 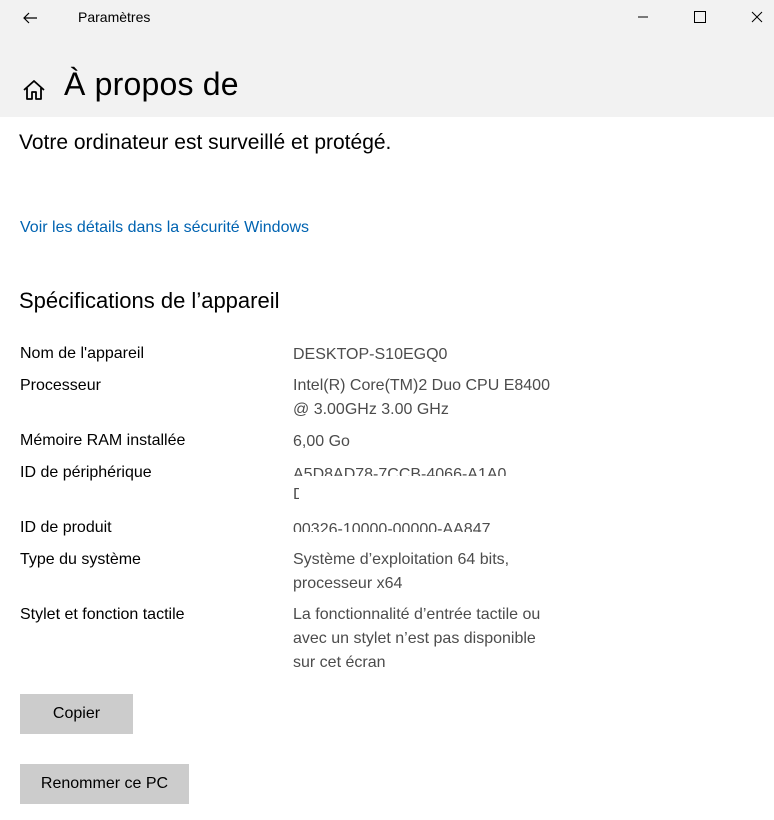 I want to click on back-button, so click(x=30, y=18).